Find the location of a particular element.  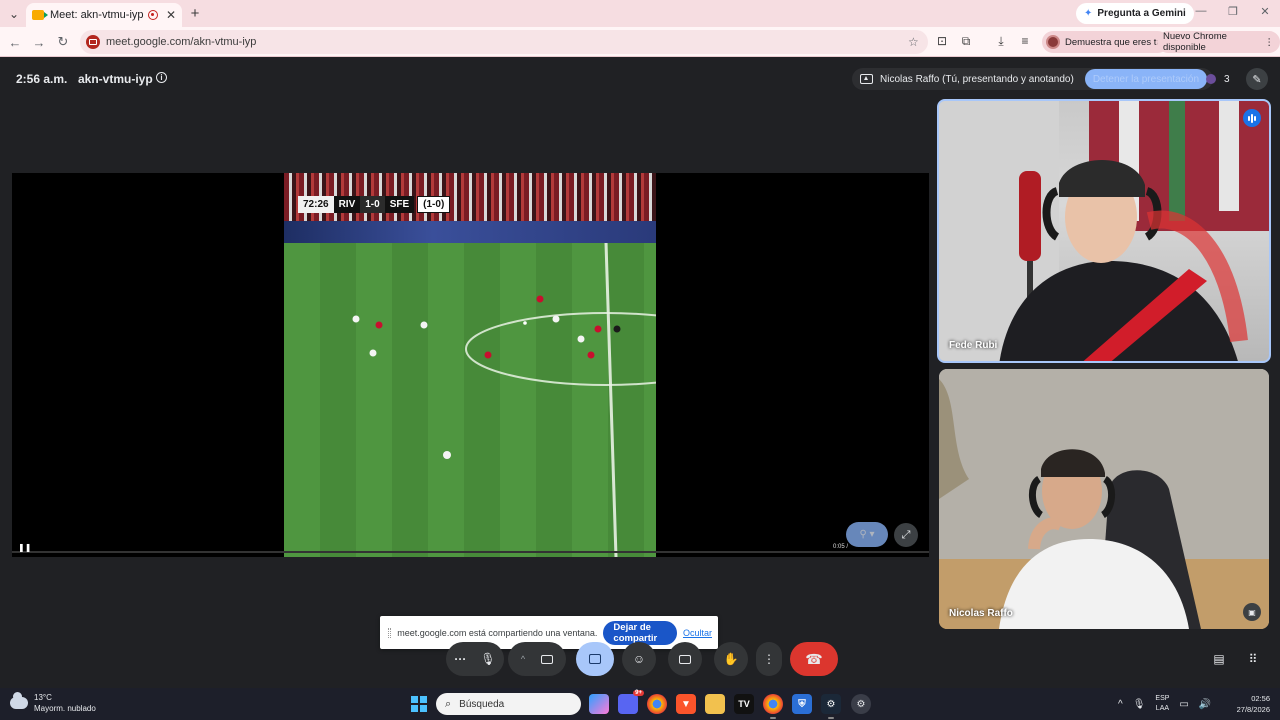

profile-verify-button: Demuestra que eres tú is located at coordinates (1105, 42).